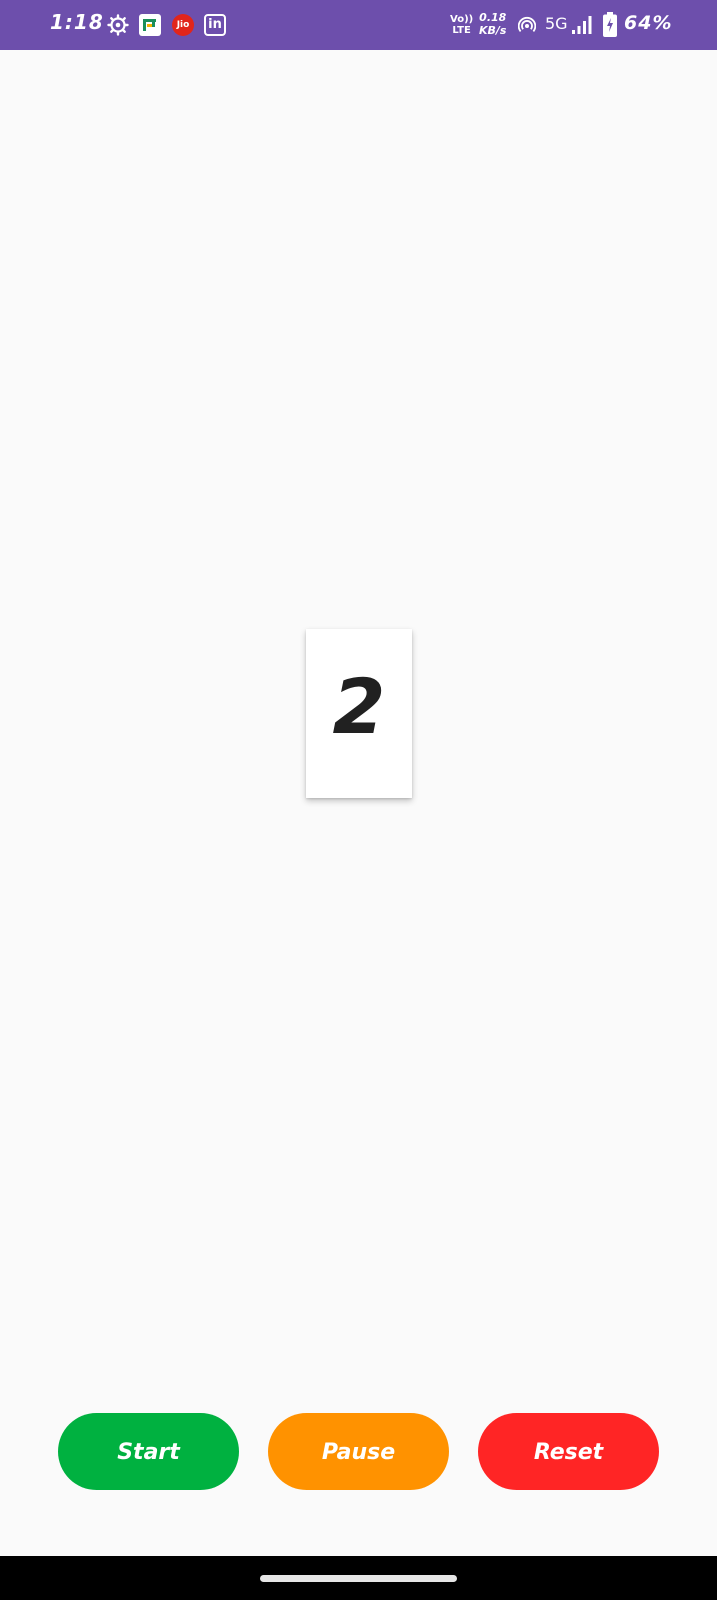 Image resolution: width=717 pixels, height=1600 pixels. Describe the element at coordinates (118, 25) in the screenshot. I see `settings-gear-icon` at that location.